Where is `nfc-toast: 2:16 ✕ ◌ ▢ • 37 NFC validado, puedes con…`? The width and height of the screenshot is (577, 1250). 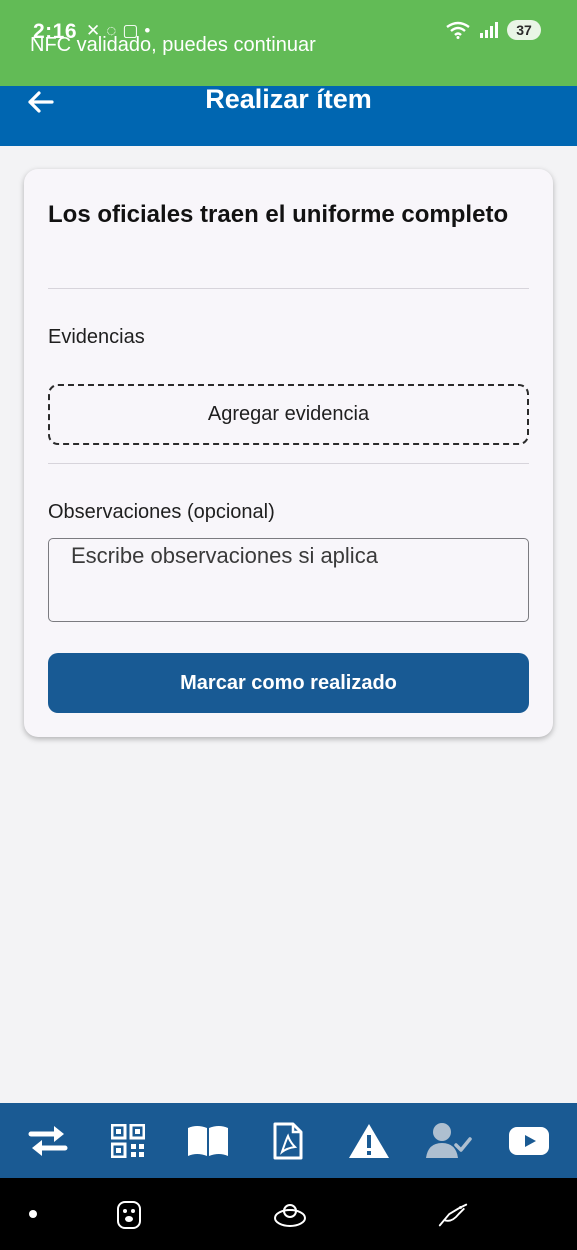 nfc-toast: 2:16 ✕ ◌ ▢ • 37 NFC validado, puedes con… is located at coordinates (288, 43).